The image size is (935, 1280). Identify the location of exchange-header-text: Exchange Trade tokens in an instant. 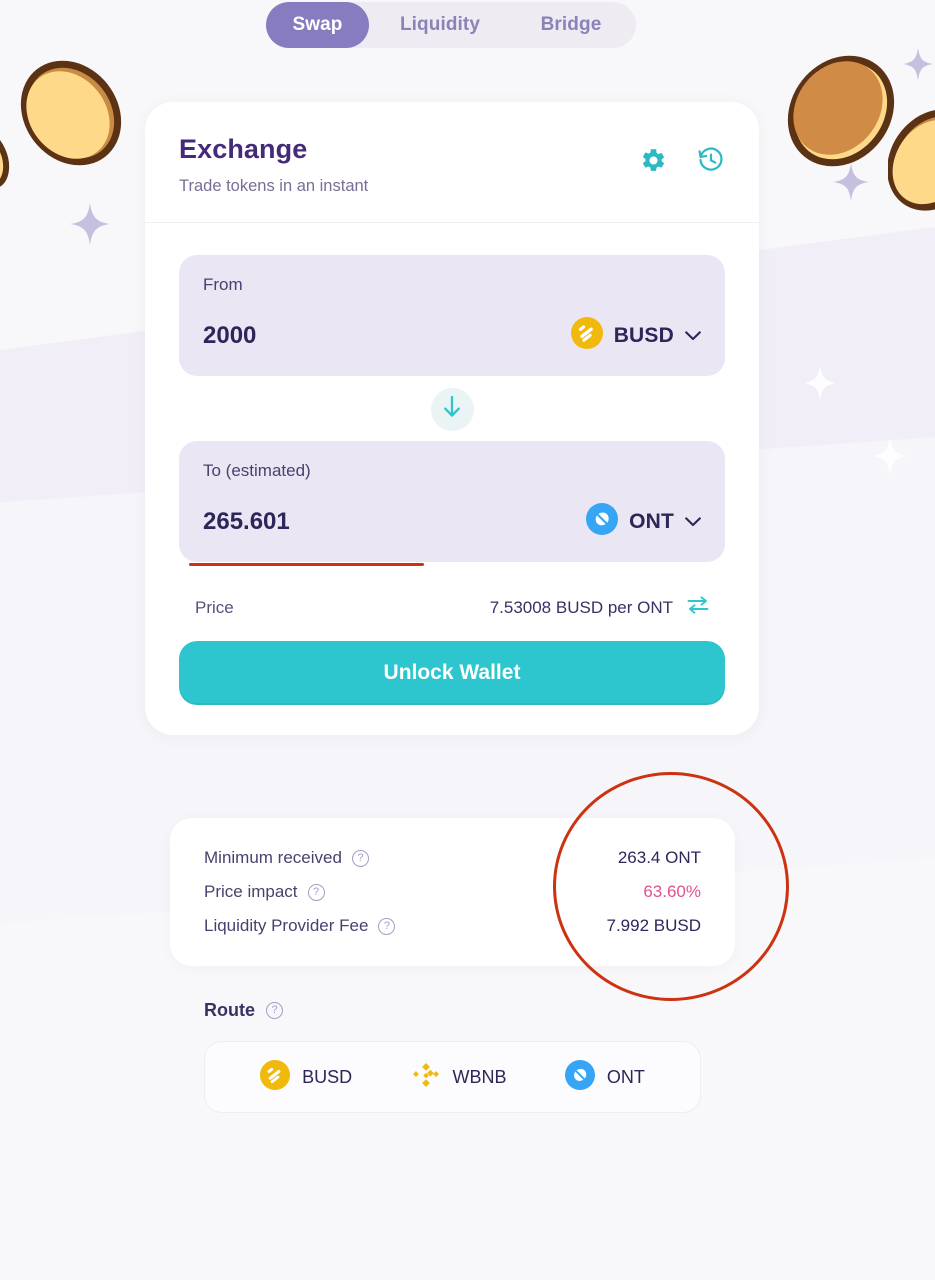
(273, 165).